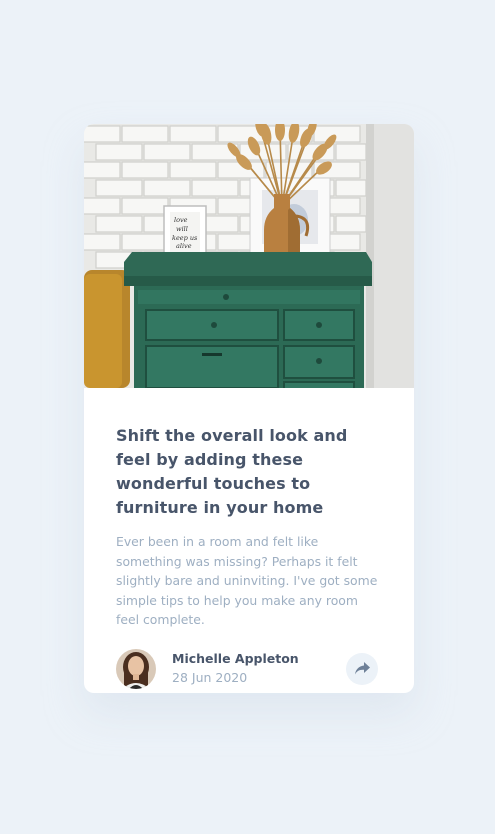  What do you see at coordinates (184, 246) in the screenshot?
I see `svg-text: alive` at bounding box center [184, 246].